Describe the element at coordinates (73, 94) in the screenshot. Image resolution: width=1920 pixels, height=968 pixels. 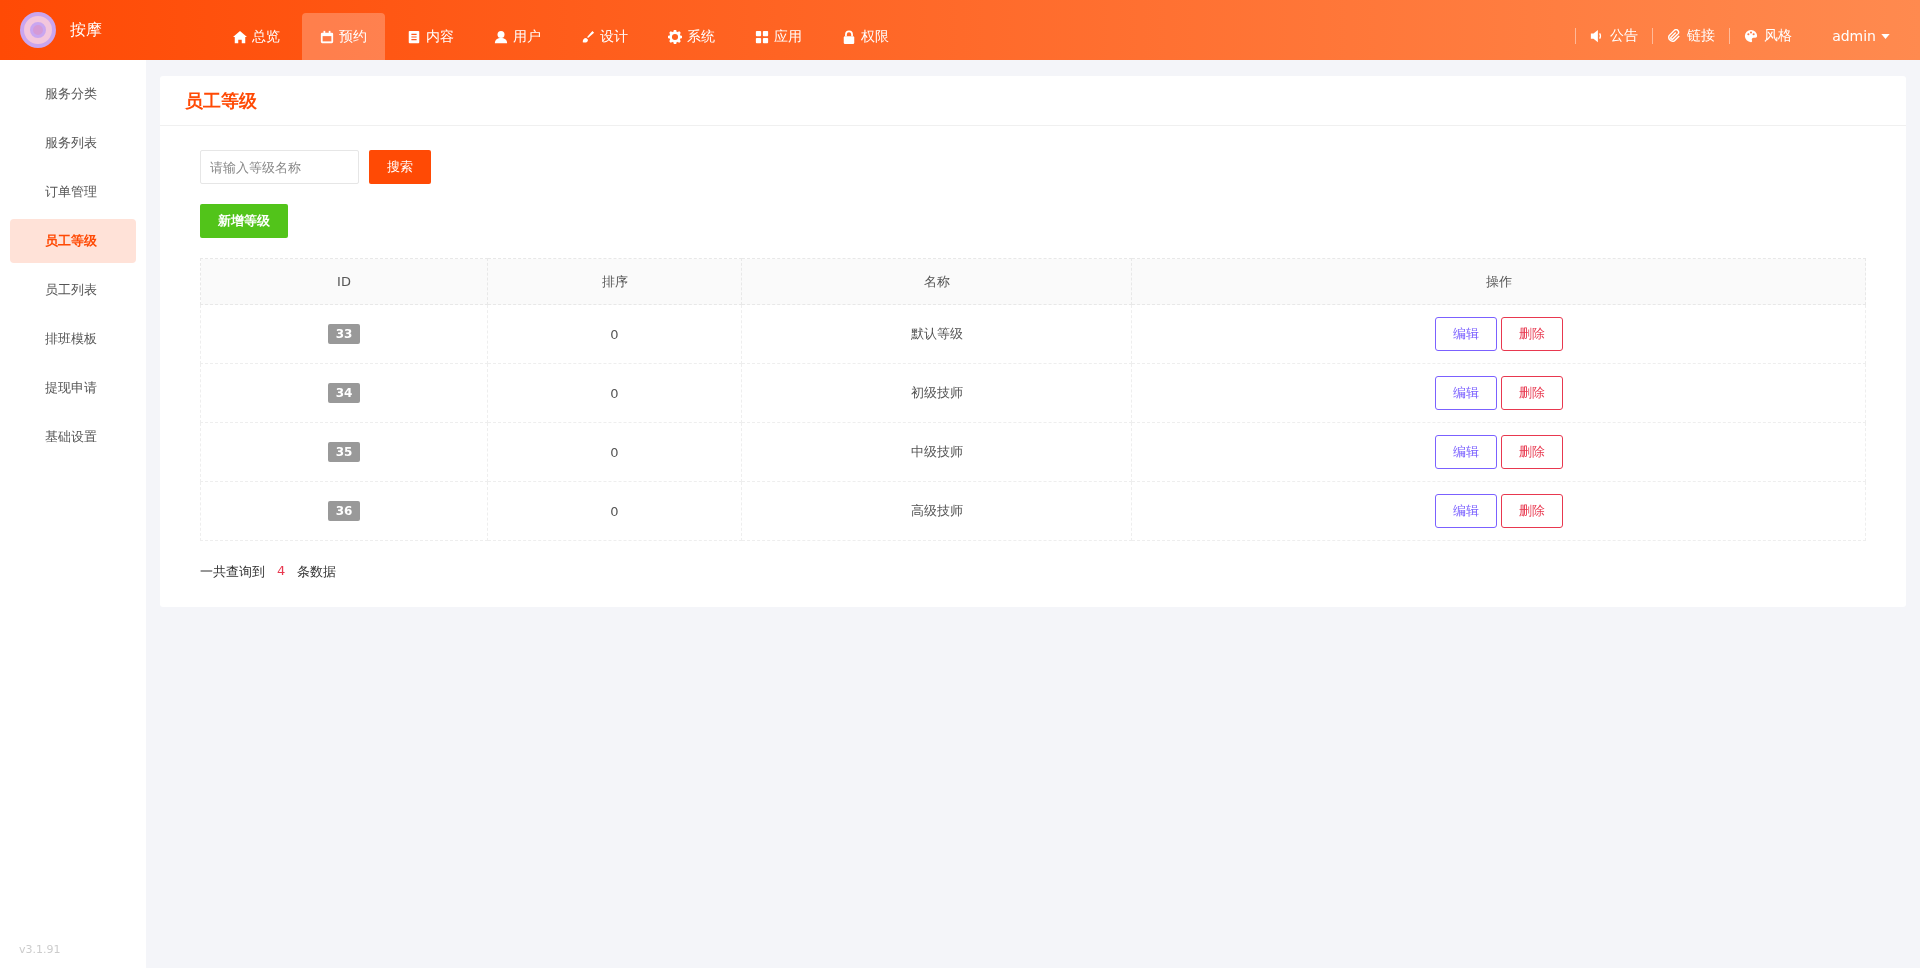
I see `sidebar-item: 服务分类` at that location.